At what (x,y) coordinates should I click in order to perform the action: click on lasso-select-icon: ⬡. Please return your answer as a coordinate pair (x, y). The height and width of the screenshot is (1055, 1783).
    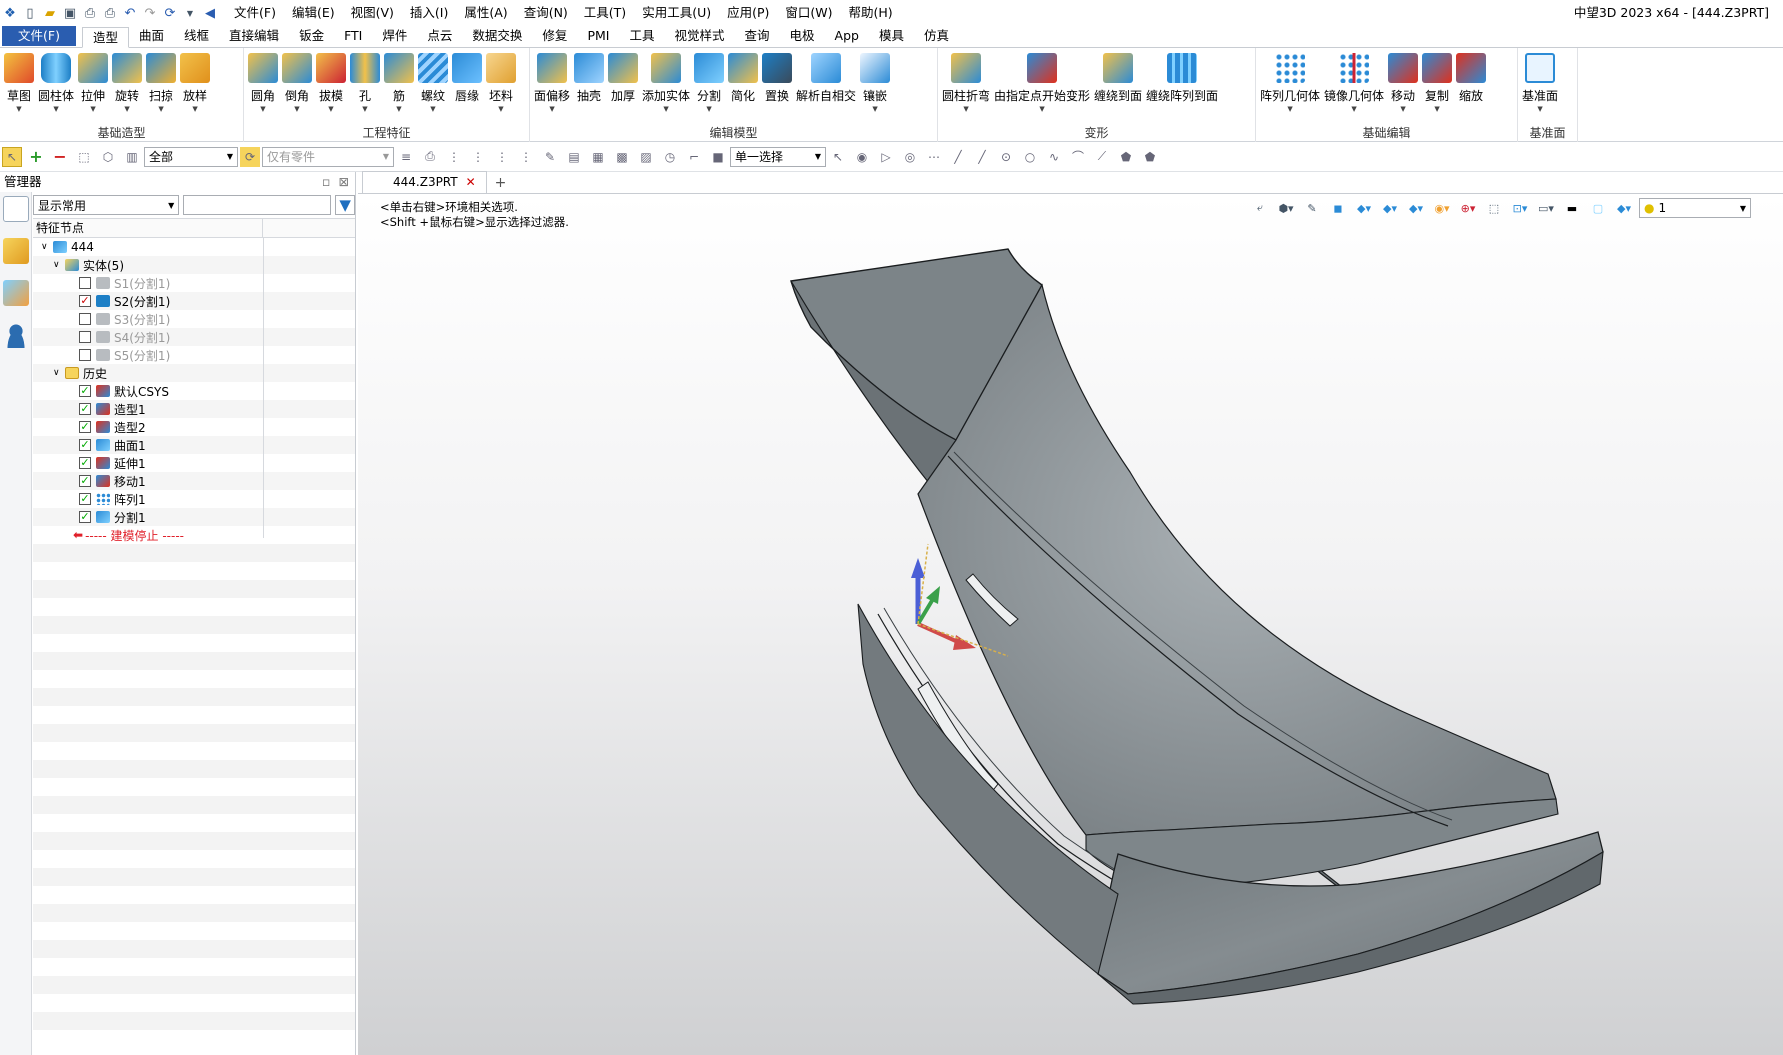
    Looking at the image, I should click on (108, 157).